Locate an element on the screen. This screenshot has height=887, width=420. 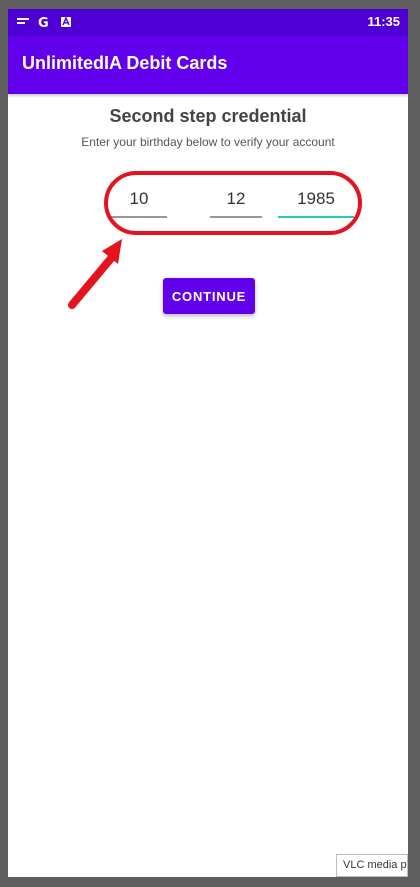
annotation-arrow-icon is located at coordinates (95, 274).